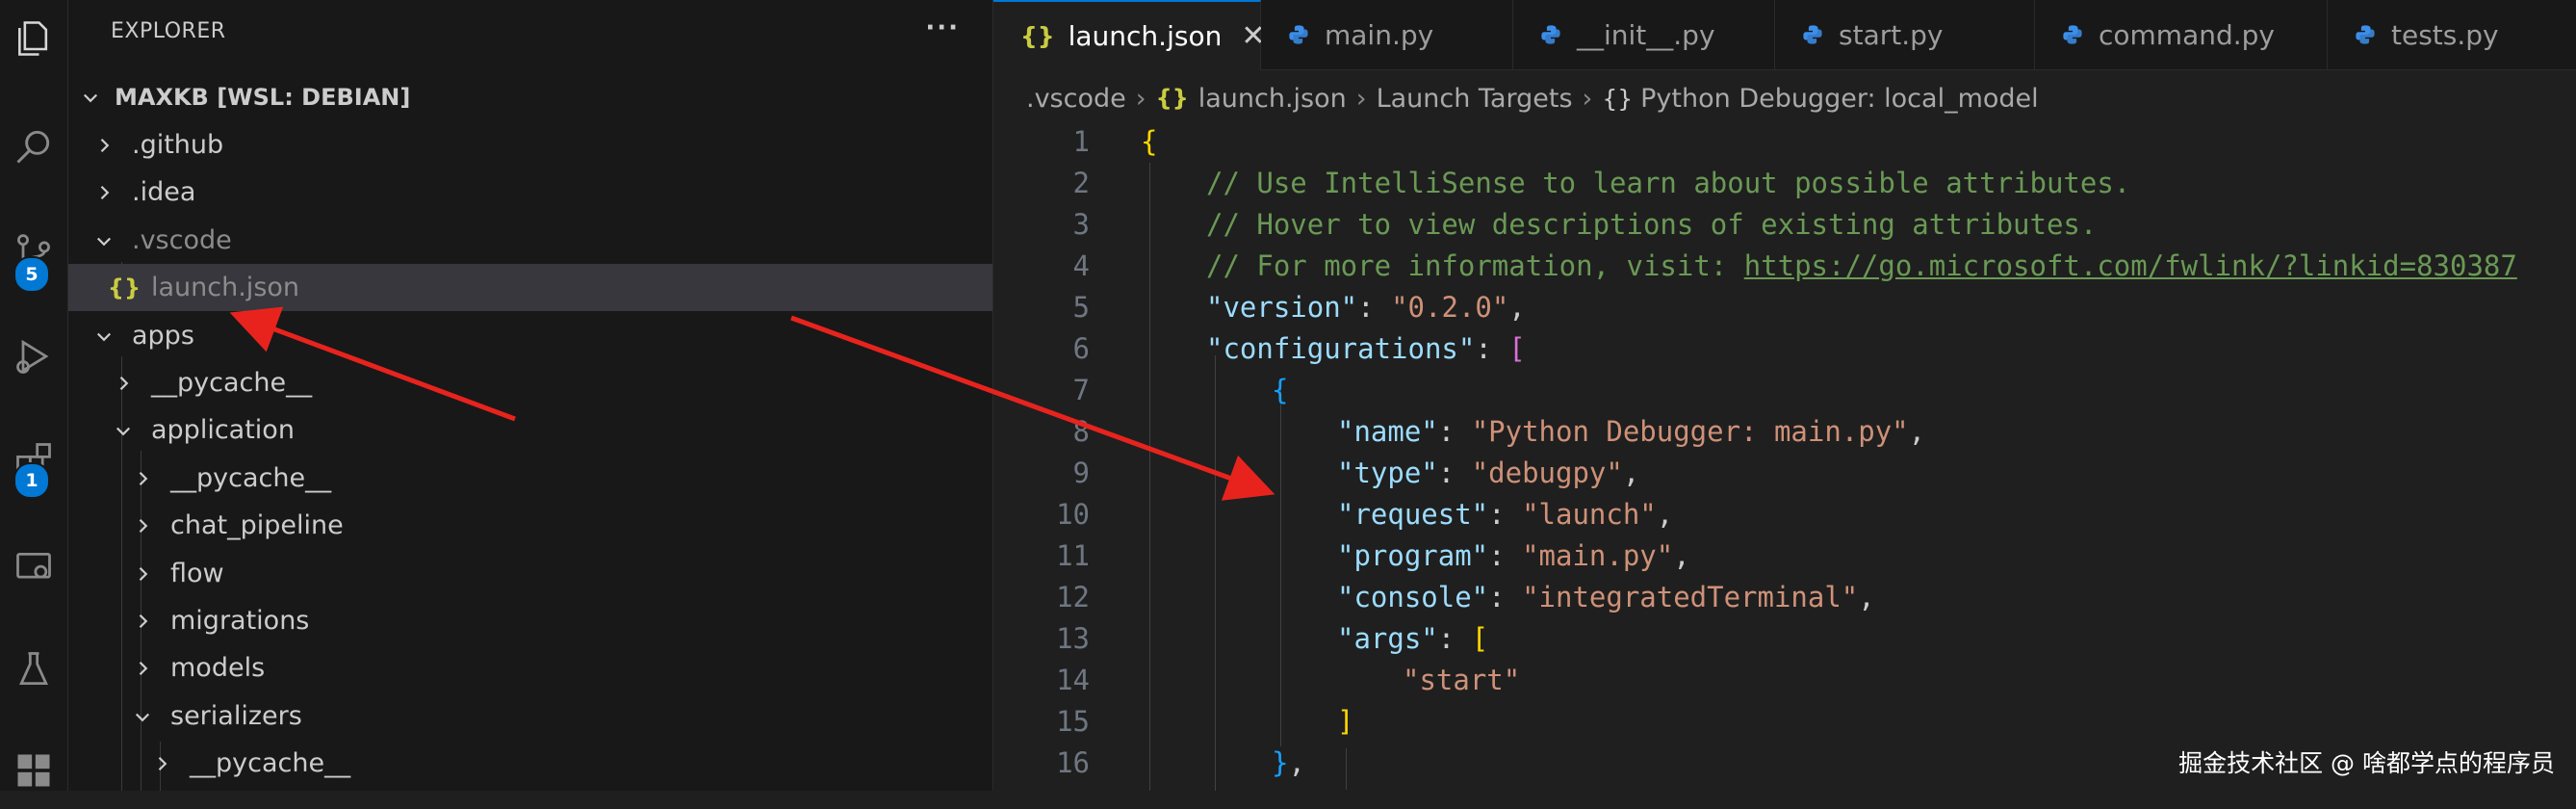  Describe the element at coordinates (257, 525) in the screenshot. I see `tree-item-label: chat_pipeline` at that location.